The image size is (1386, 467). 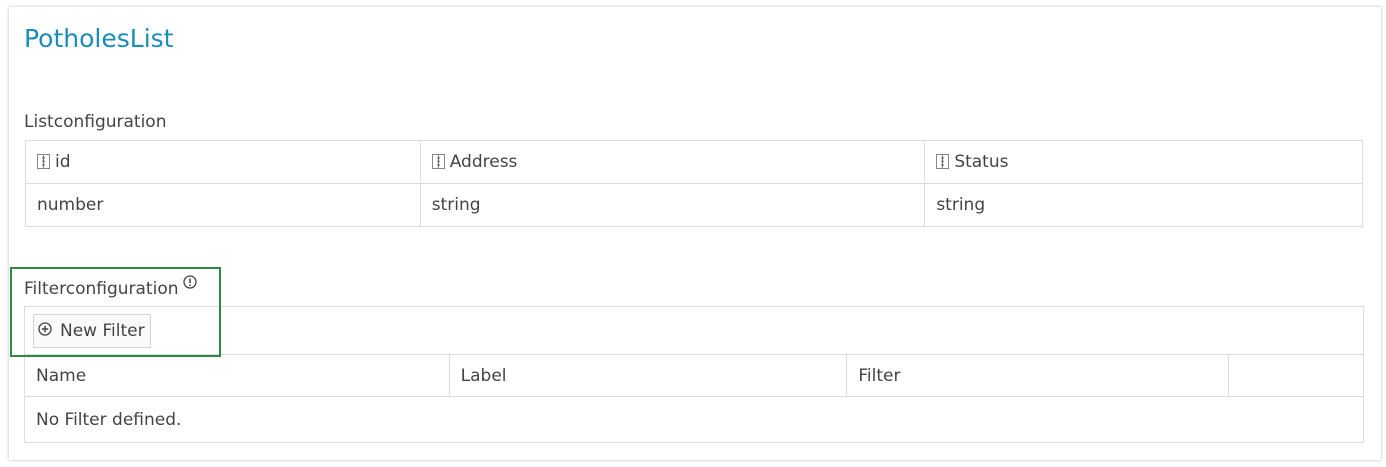 What do you see at coordinates (648, 375) in the screenshot?
I see `filter-header-label: Label` at bounding box center [648, 375].